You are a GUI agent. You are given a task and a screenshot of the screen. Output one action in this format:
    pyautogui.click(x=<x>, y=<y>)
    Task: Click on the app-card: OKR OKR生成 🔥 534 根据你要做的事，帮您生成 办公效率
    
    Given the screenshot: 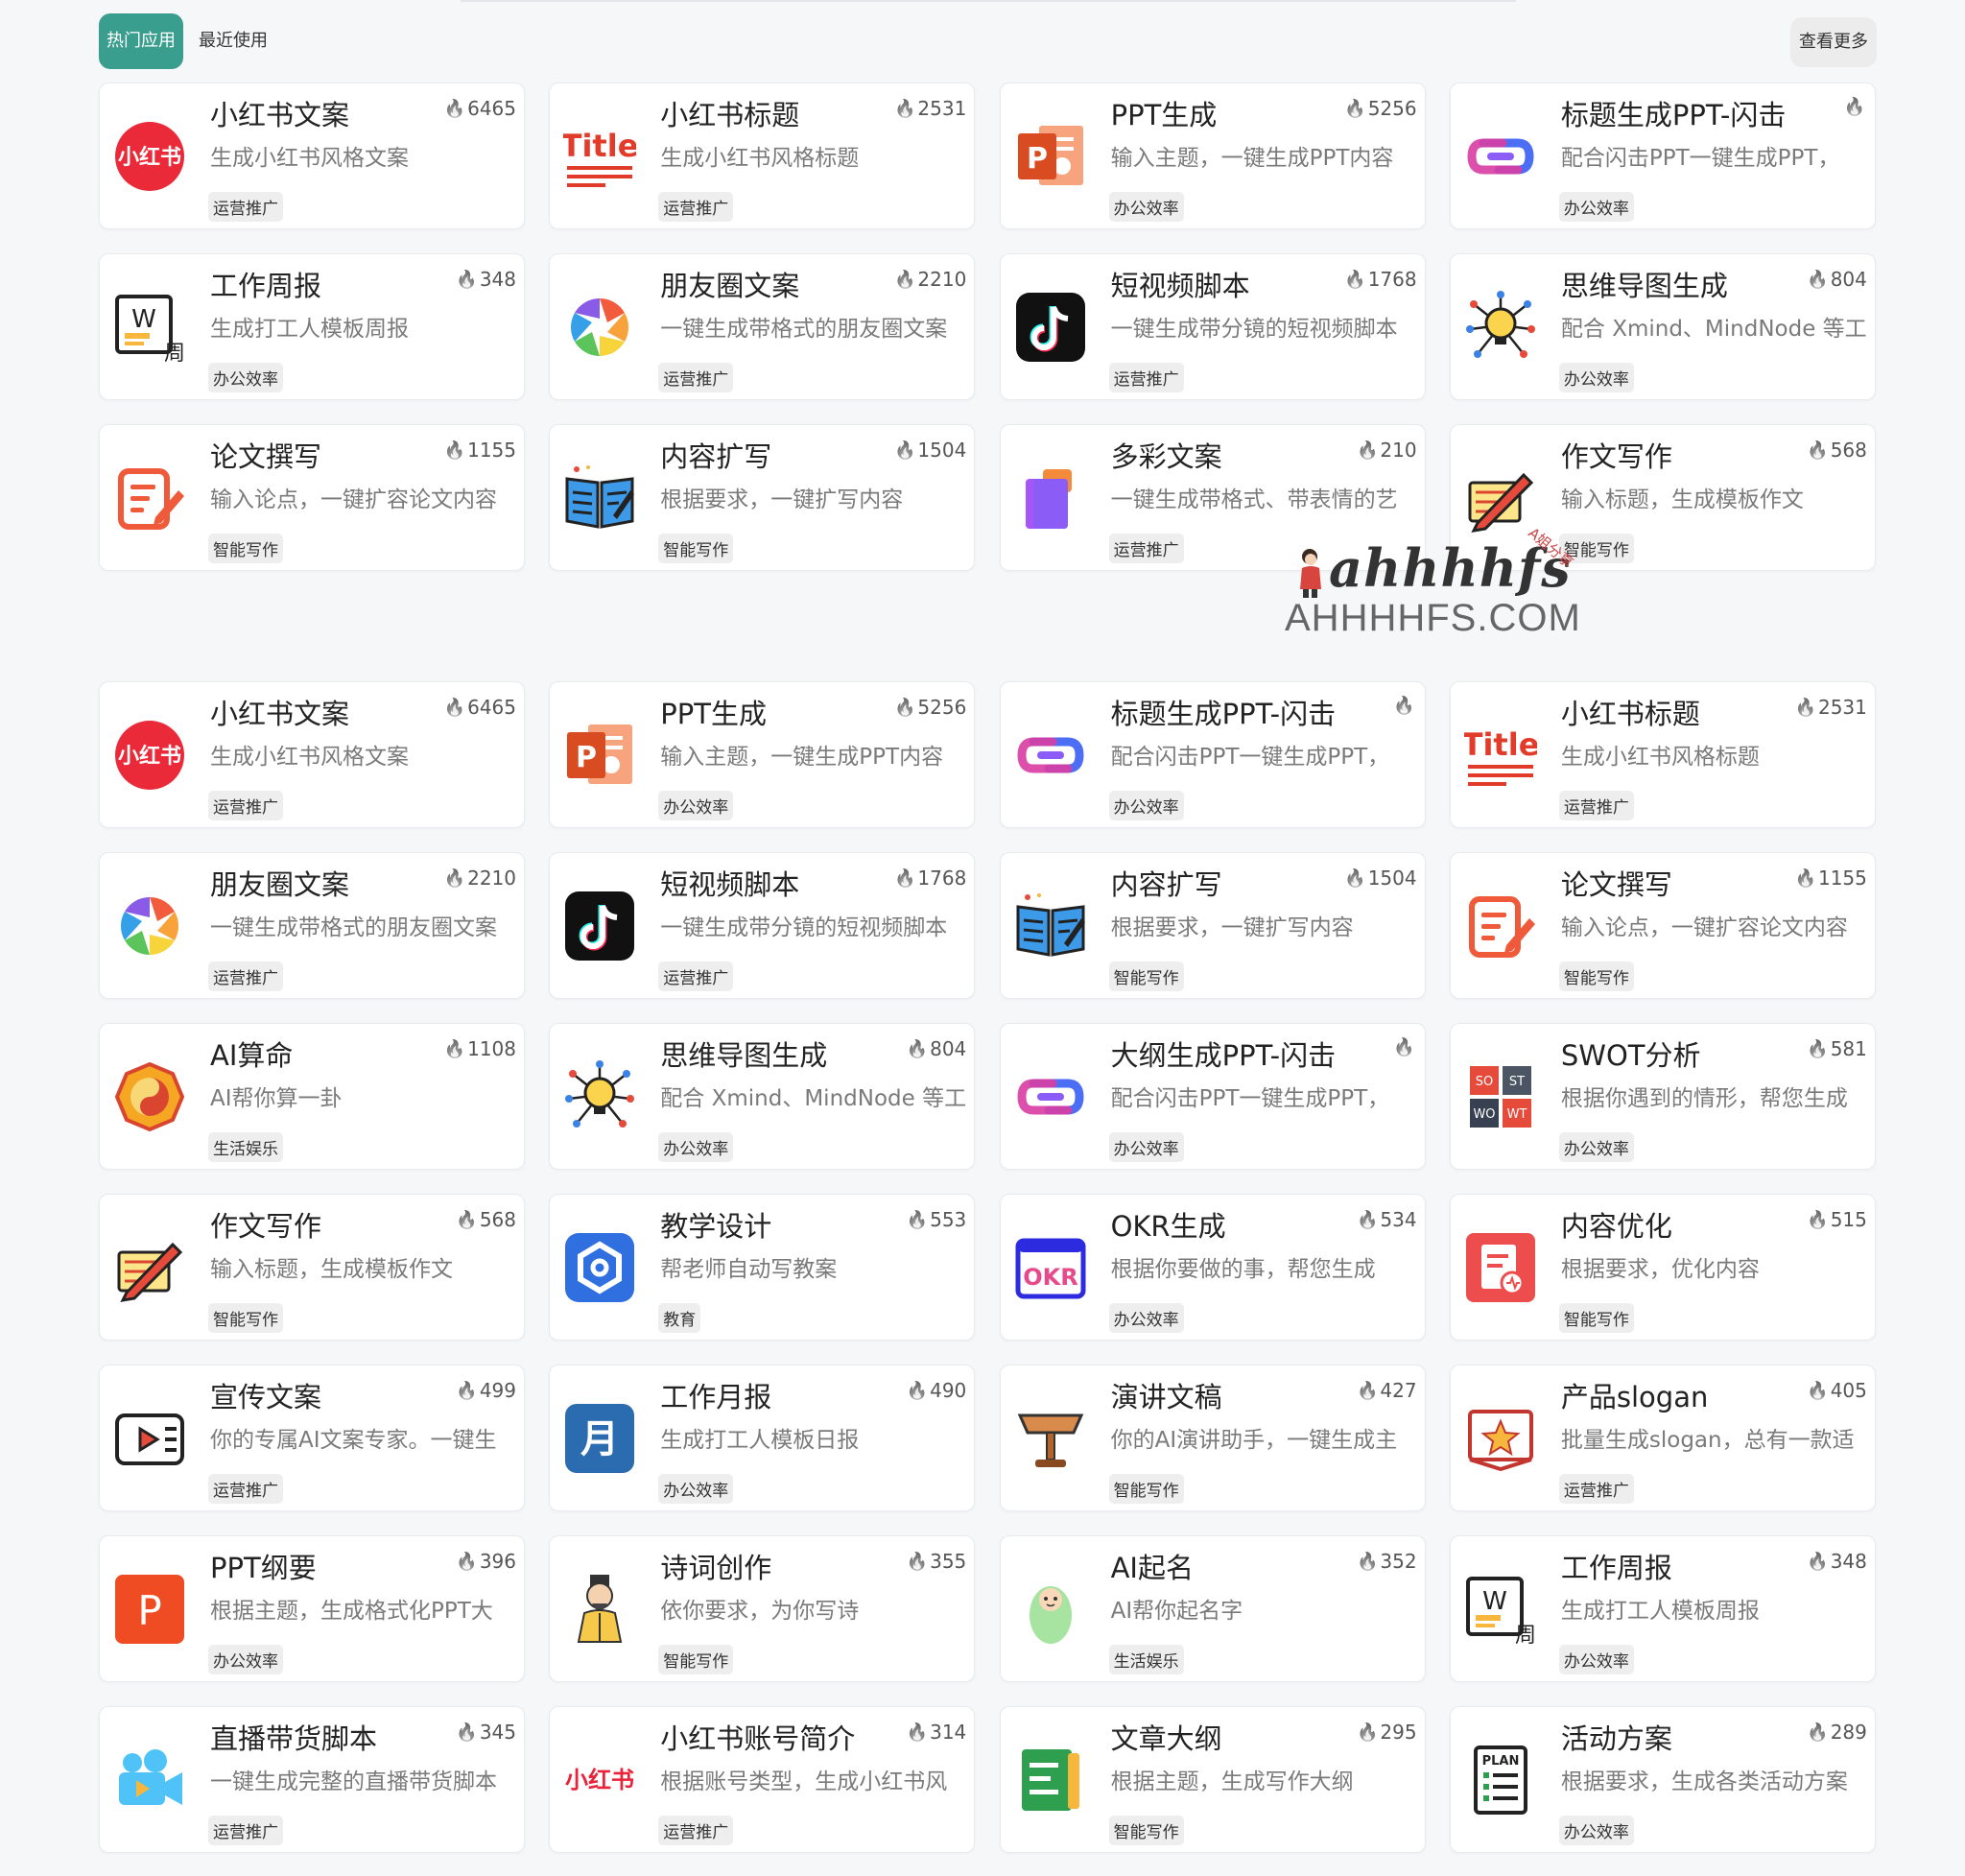 What is the action you would take?
    pyautogui.click(x=1212, y=1267)
    